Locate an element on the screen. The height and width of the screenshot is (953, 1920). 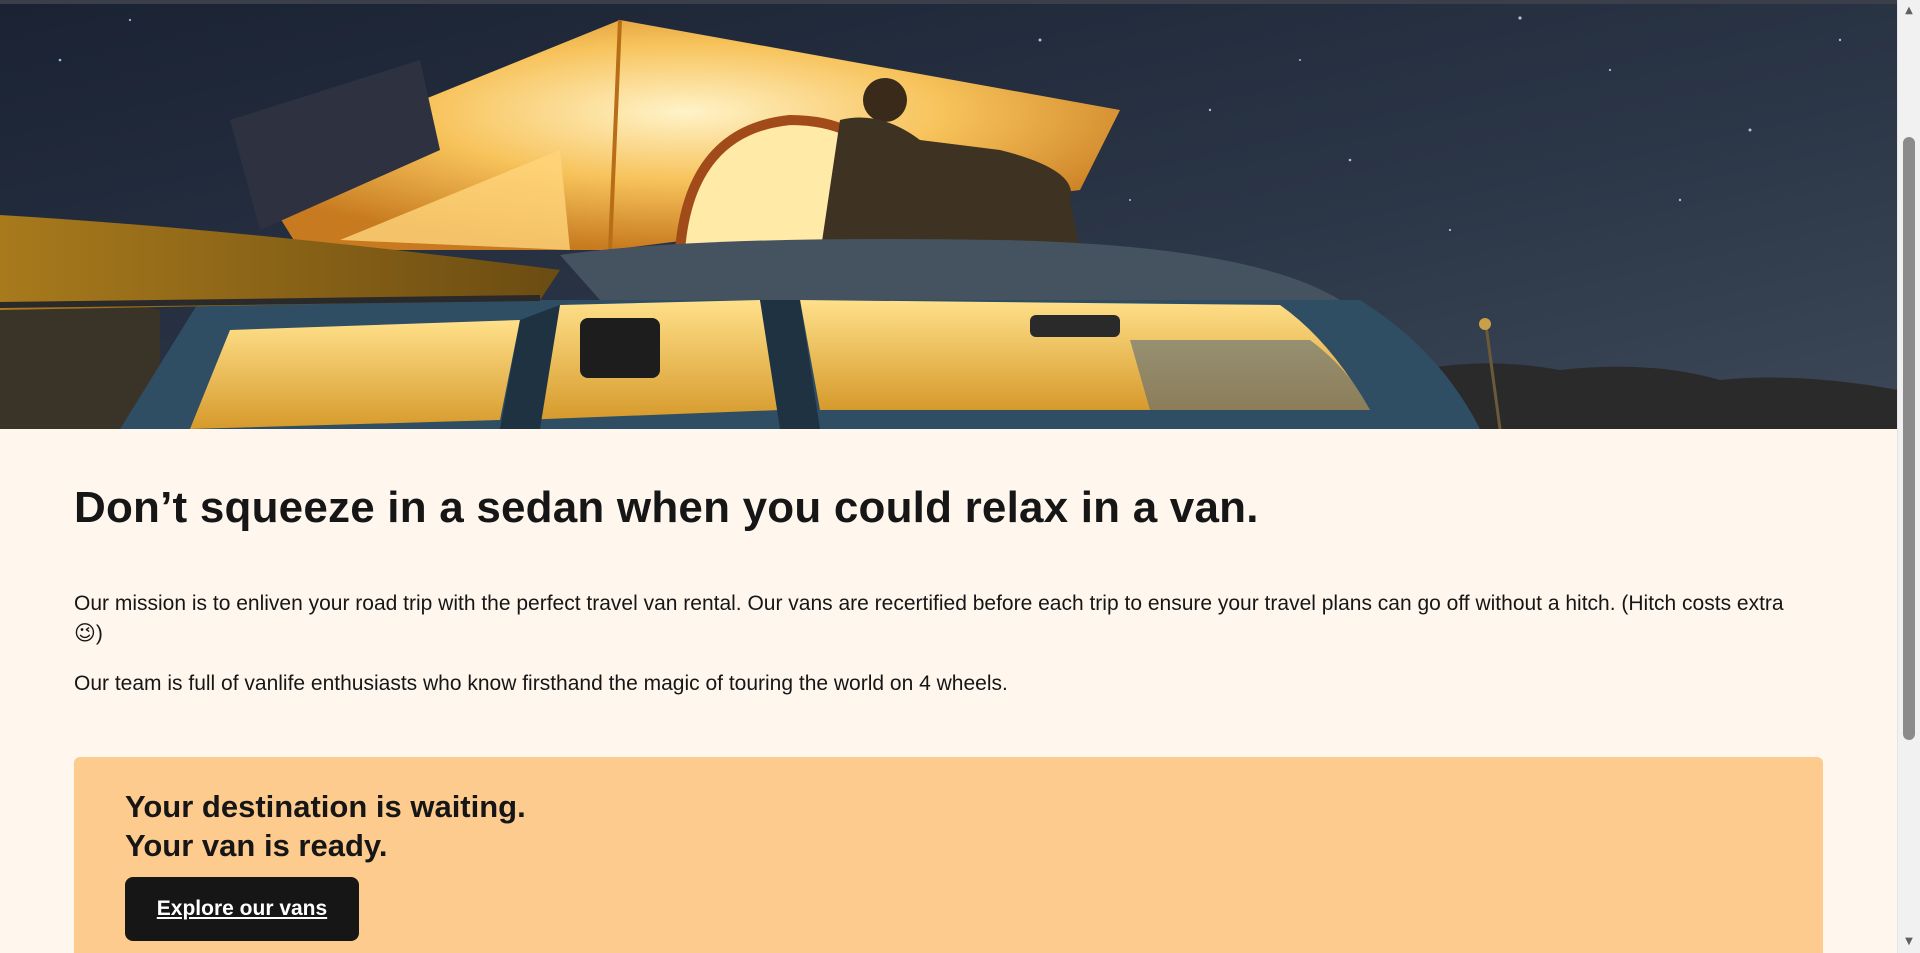
triangle-down-icon: ▼ is located at coordinates (1909, 942).